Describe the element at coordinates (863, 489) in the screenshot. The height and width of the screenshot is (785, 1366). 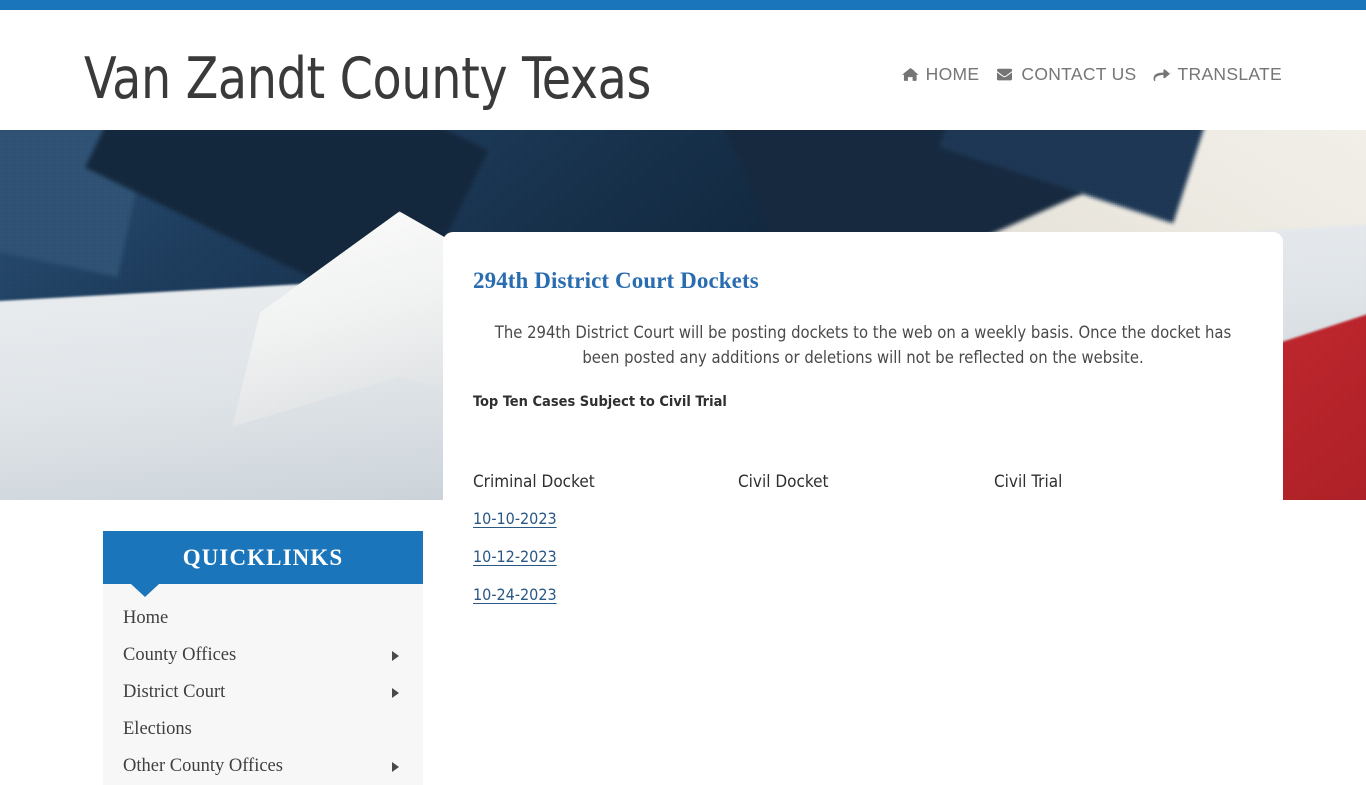
I see `table-header-row: Criminal Docket Civil Docket Civil Trial` at that location.